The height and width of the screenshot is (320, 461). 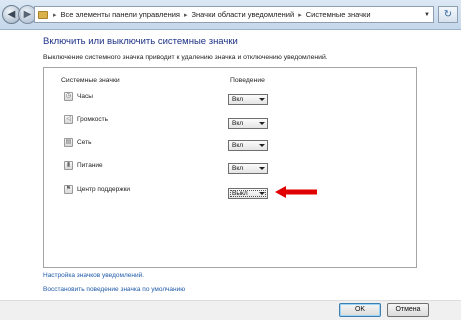 I want to click on row-label-volume: Громкость, so click(x=92, y=119).